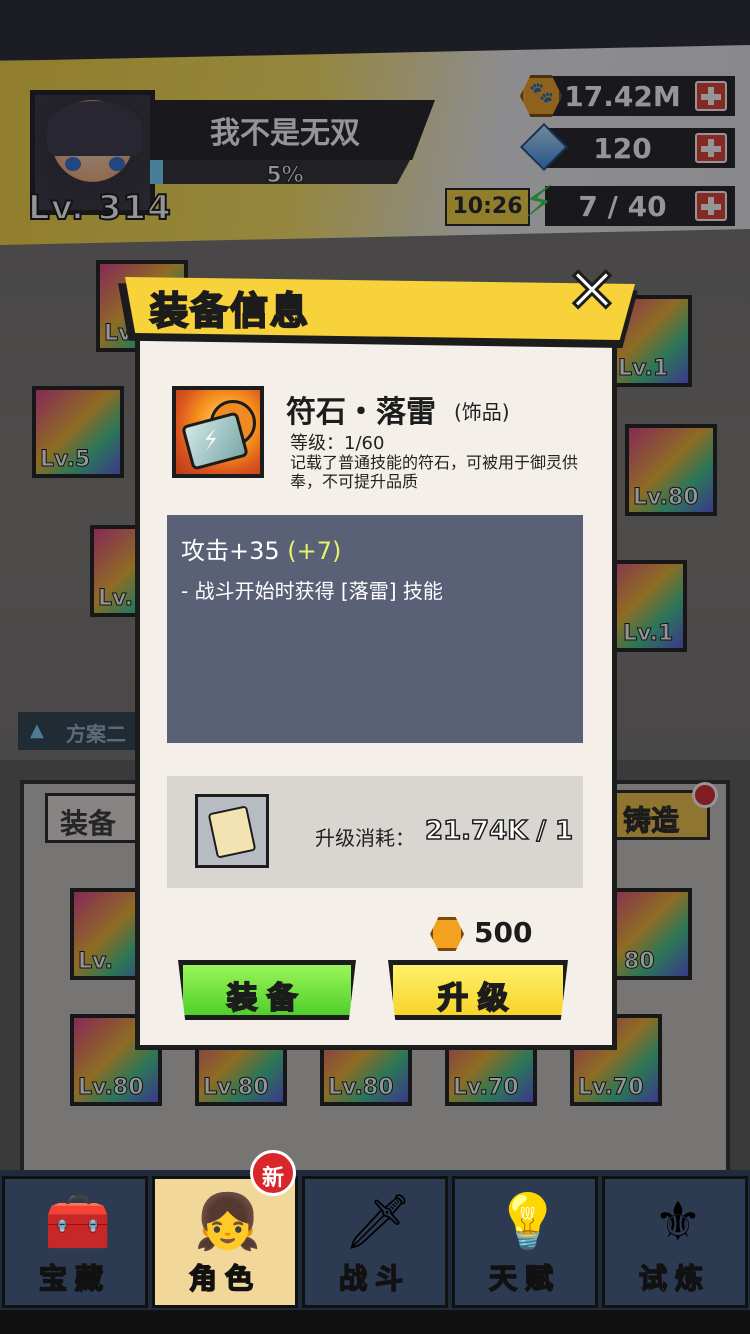 This screenshot has width=750, height=1334. I want to click on upgrade-price: 500, so click(503, 932).